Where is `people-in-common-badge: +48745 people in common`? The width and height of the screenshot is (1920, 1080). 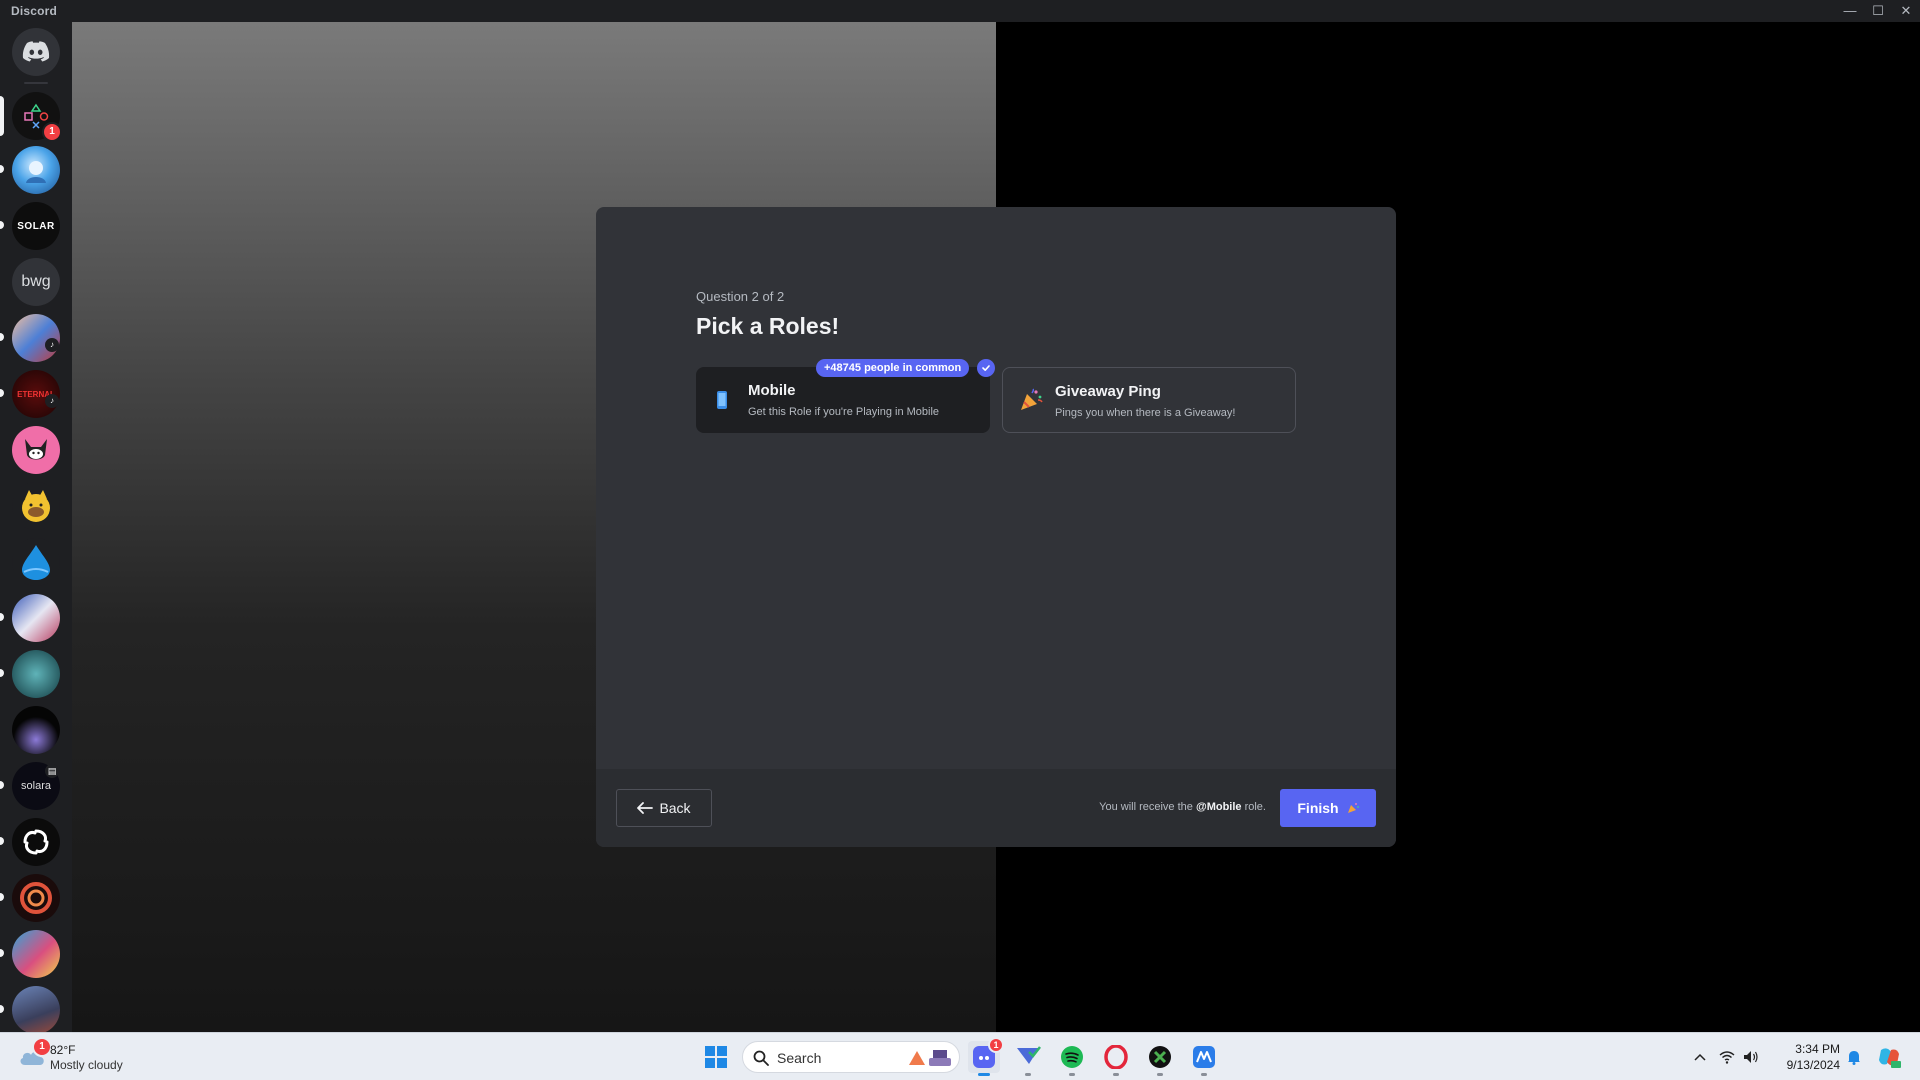 people-in-common-badge: +48745 people in common is located at coordinates (893, 368).